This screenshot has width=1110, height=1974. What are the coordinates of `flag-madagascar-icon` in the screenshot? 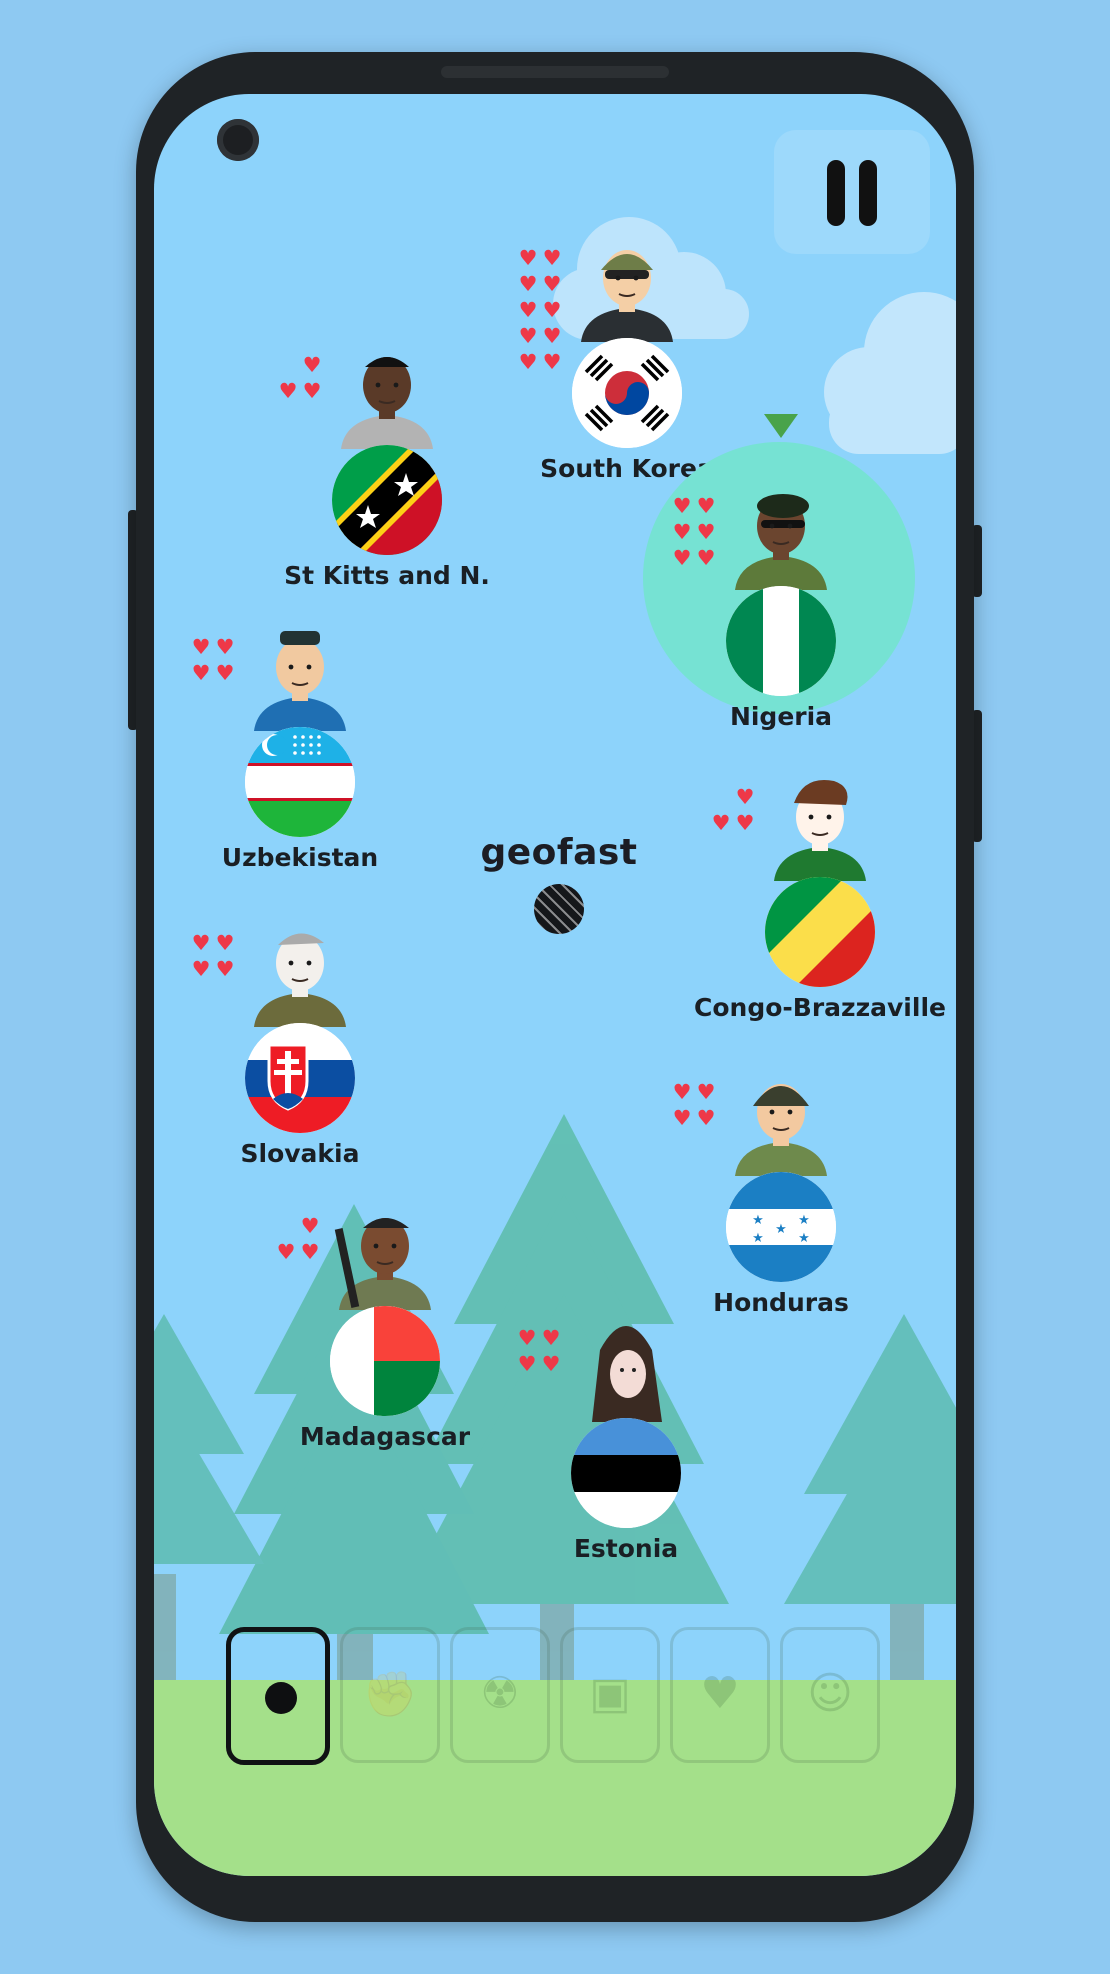 It's located at (385, 1361).